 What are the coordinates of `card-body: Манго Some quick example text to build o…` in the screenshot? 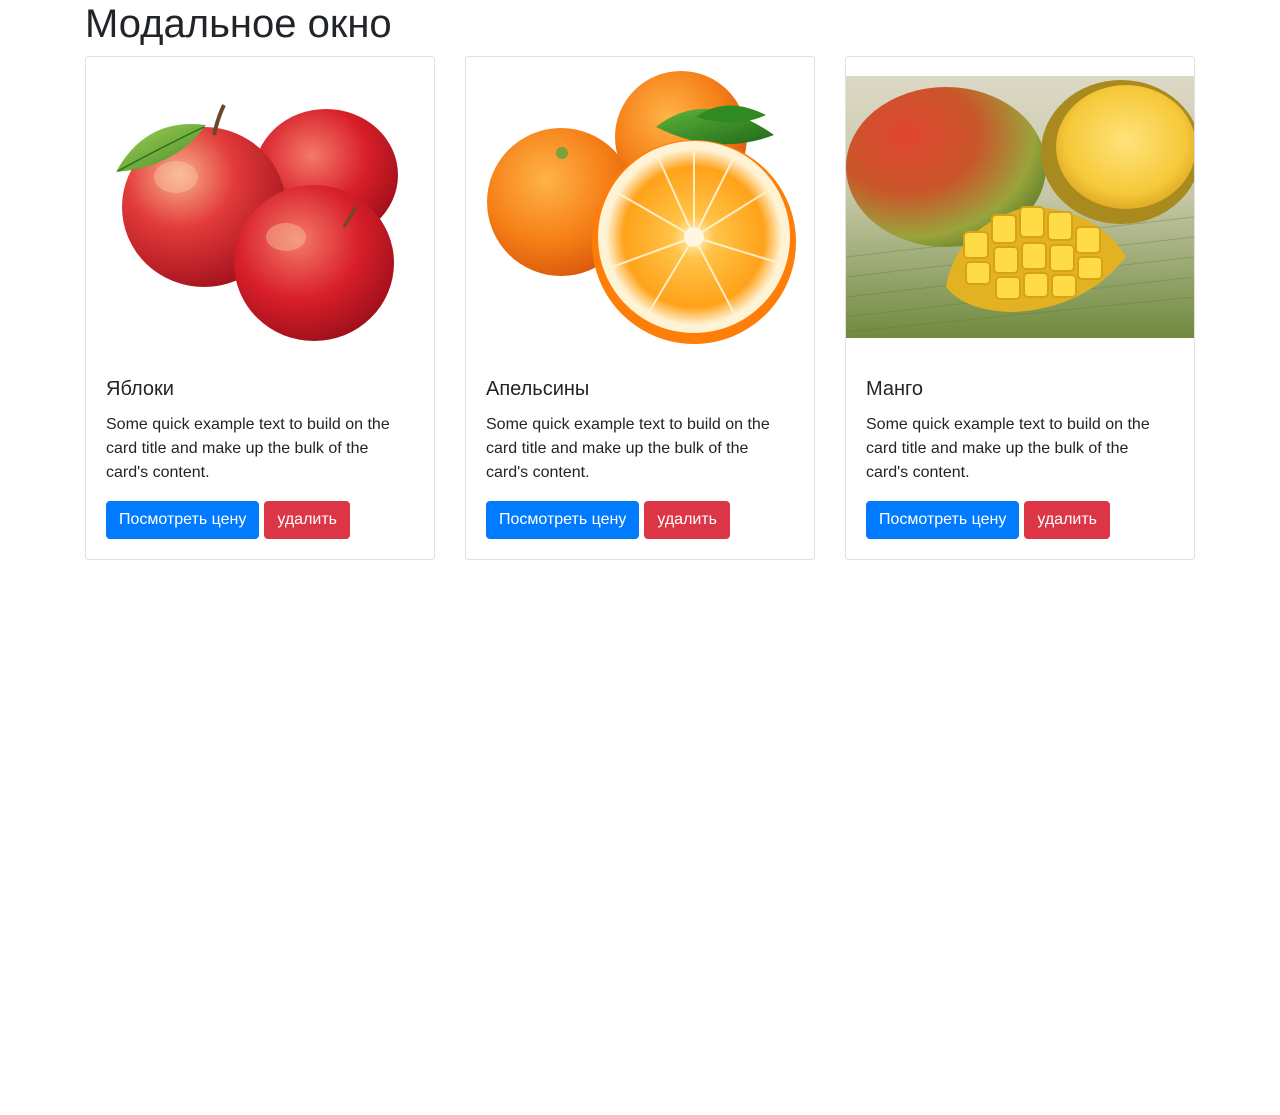 It's located at (1020, 458).